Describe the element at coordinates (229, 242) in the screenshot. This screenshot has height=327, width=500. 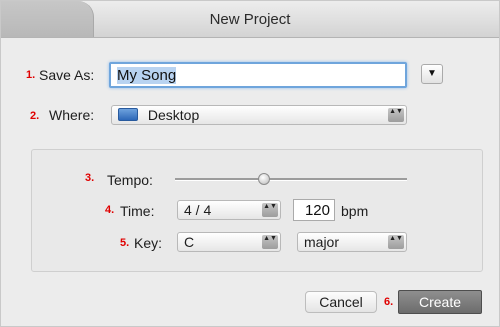
I see `key-note-popup: C ▲▼` at that location.